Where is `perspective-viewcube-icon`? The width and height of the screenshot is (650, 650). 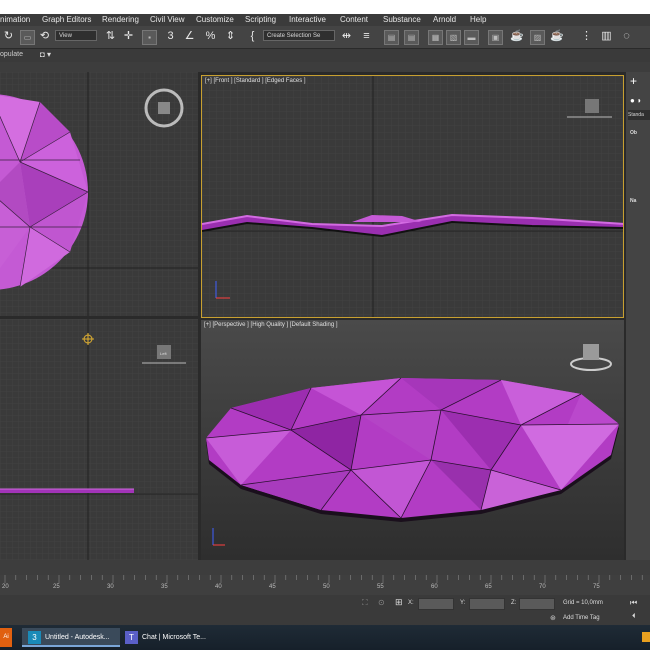 perspective-viewcube-icon is located at coordinates (591, 357).